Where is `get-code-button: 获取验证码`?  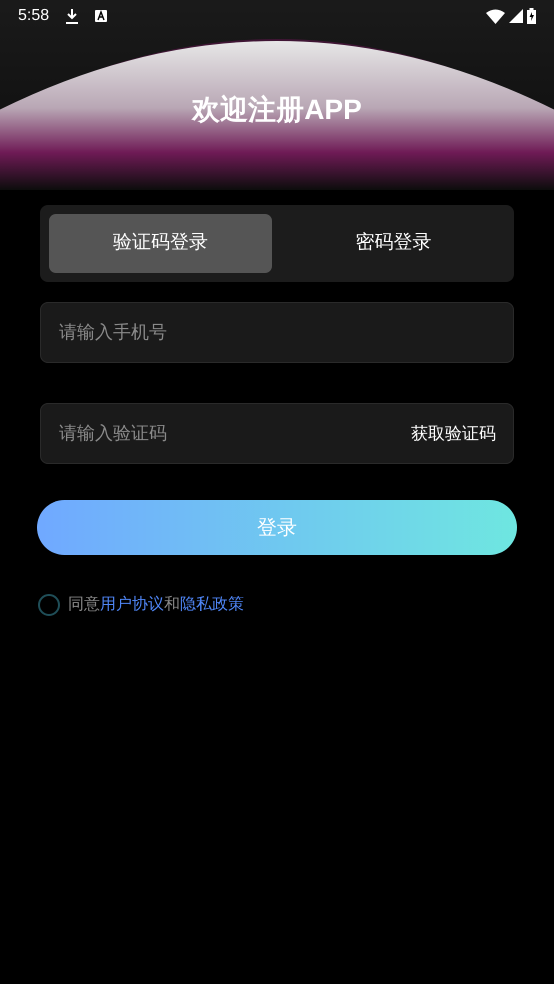 get-code-button: 获取验证码 is located at coordinates (453, 433).